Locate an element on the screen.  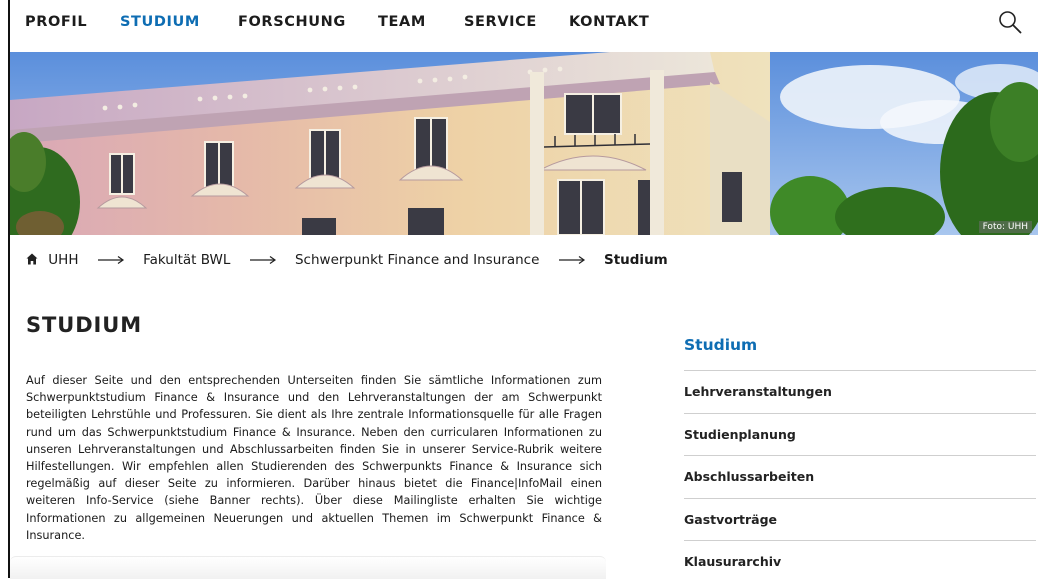
nav-item-kontakt: KONTAKT is located at coordinates (609, 22).